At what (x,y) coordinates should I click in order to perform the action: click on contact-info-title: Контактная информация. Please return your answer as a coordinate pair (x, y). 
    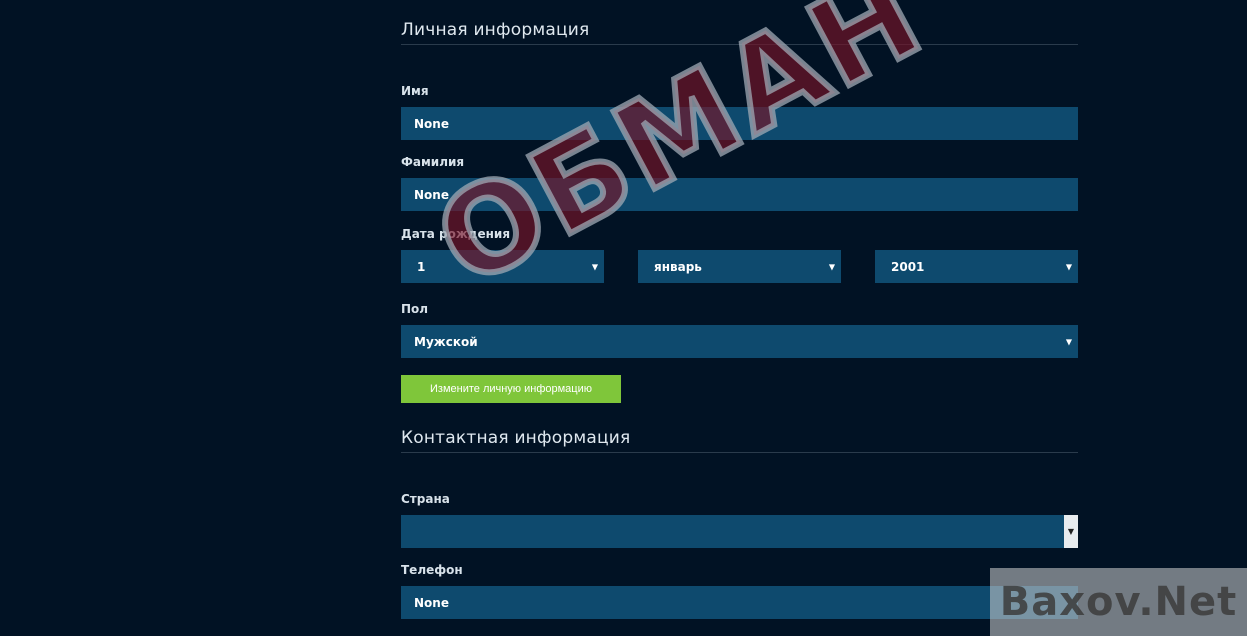
    Looking at the image, I should click on (739, 440).